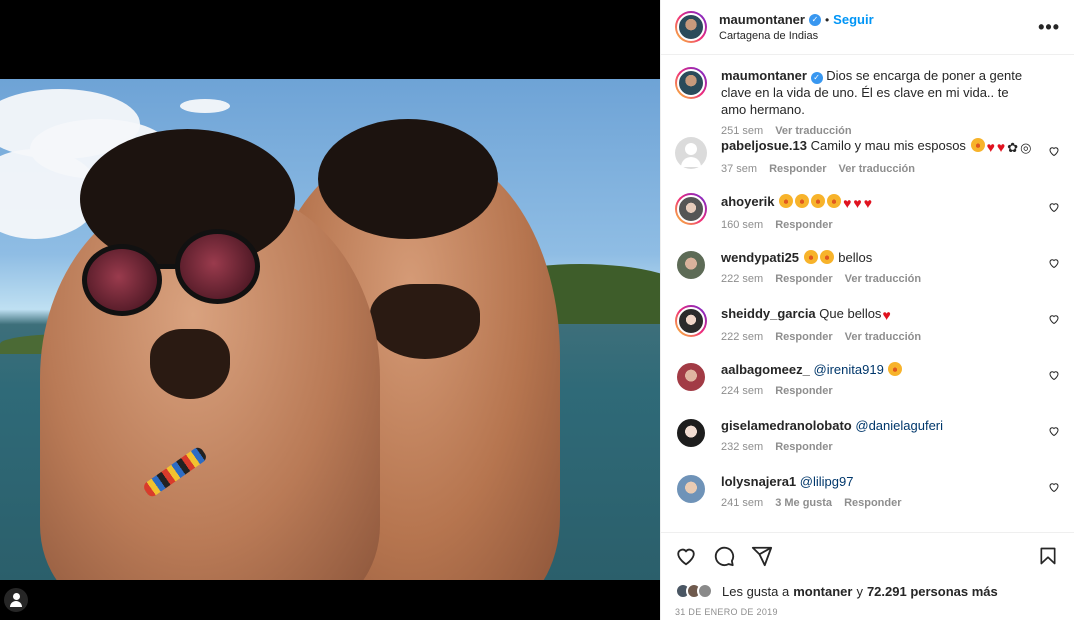 Image resolution: width=1074 pixels, height=620 pixels. I want to click on post-date: 31 DE ENERO DE 2019, so click(867, 612).